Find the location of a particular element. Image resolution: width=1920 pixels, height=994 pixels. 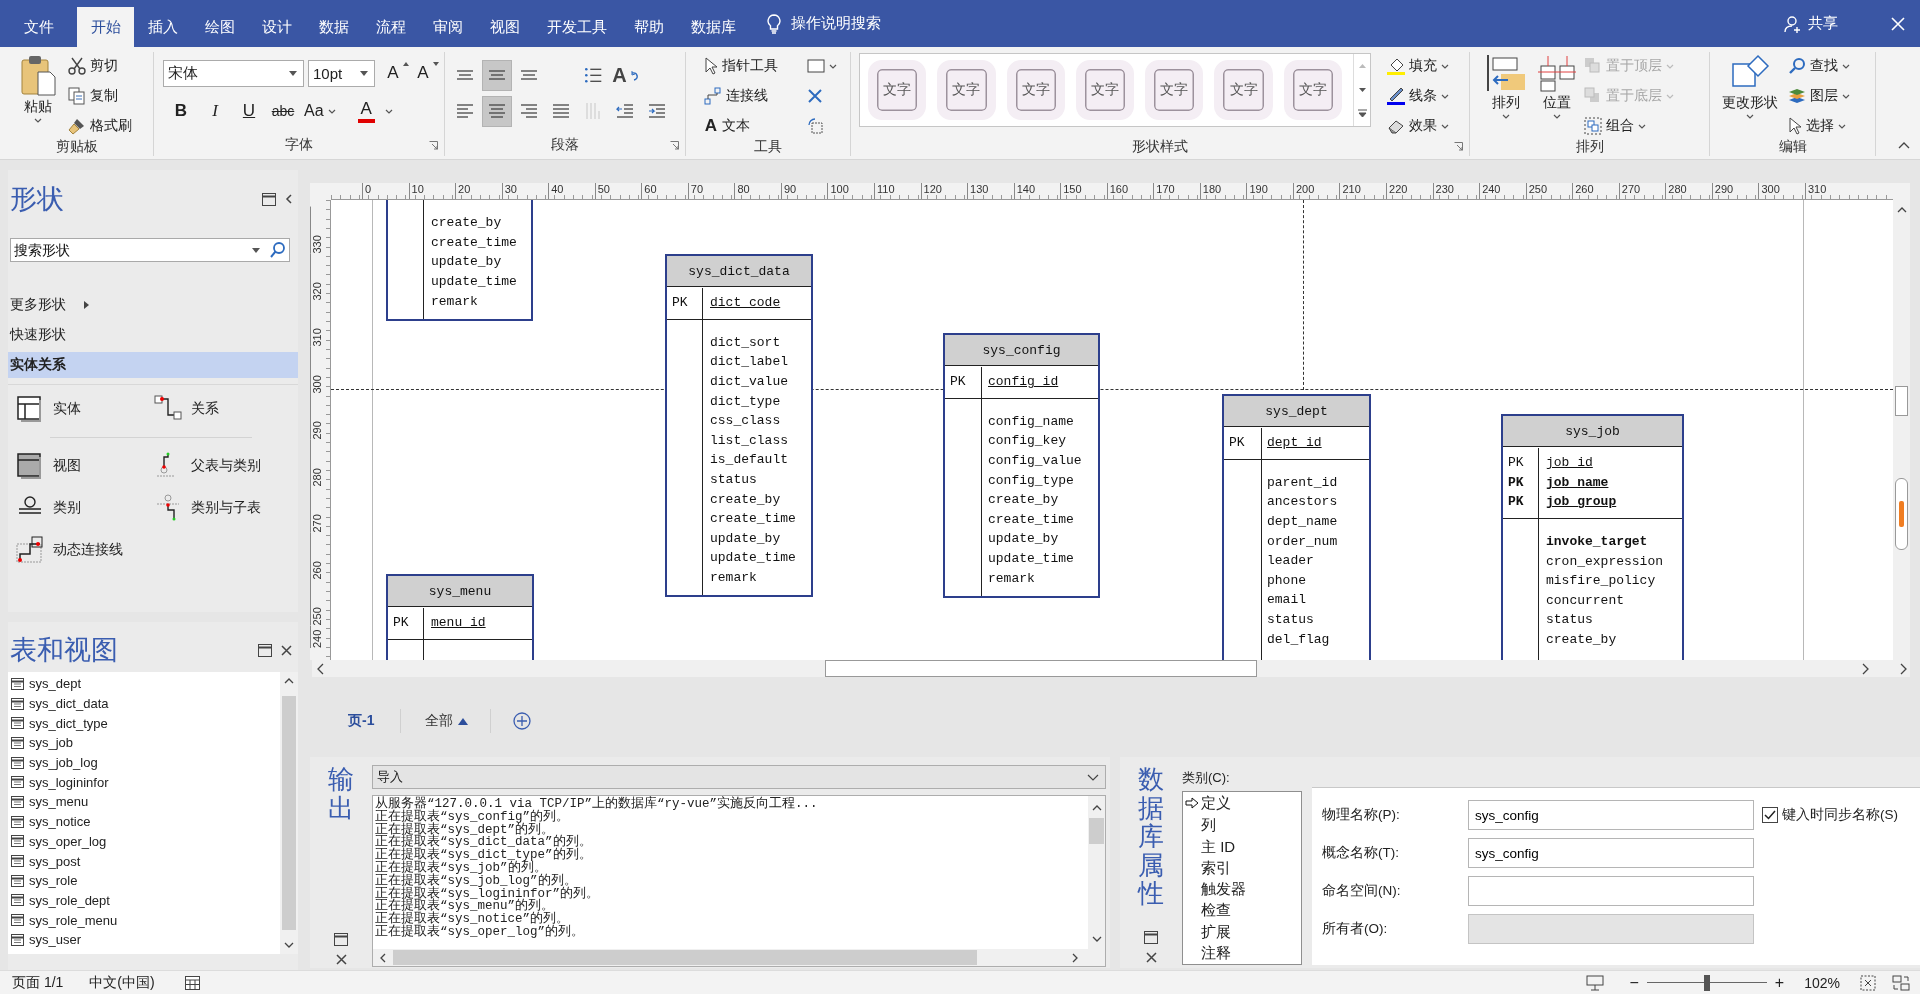

zoom-out-button: − is located at coordinates (1634, 982).